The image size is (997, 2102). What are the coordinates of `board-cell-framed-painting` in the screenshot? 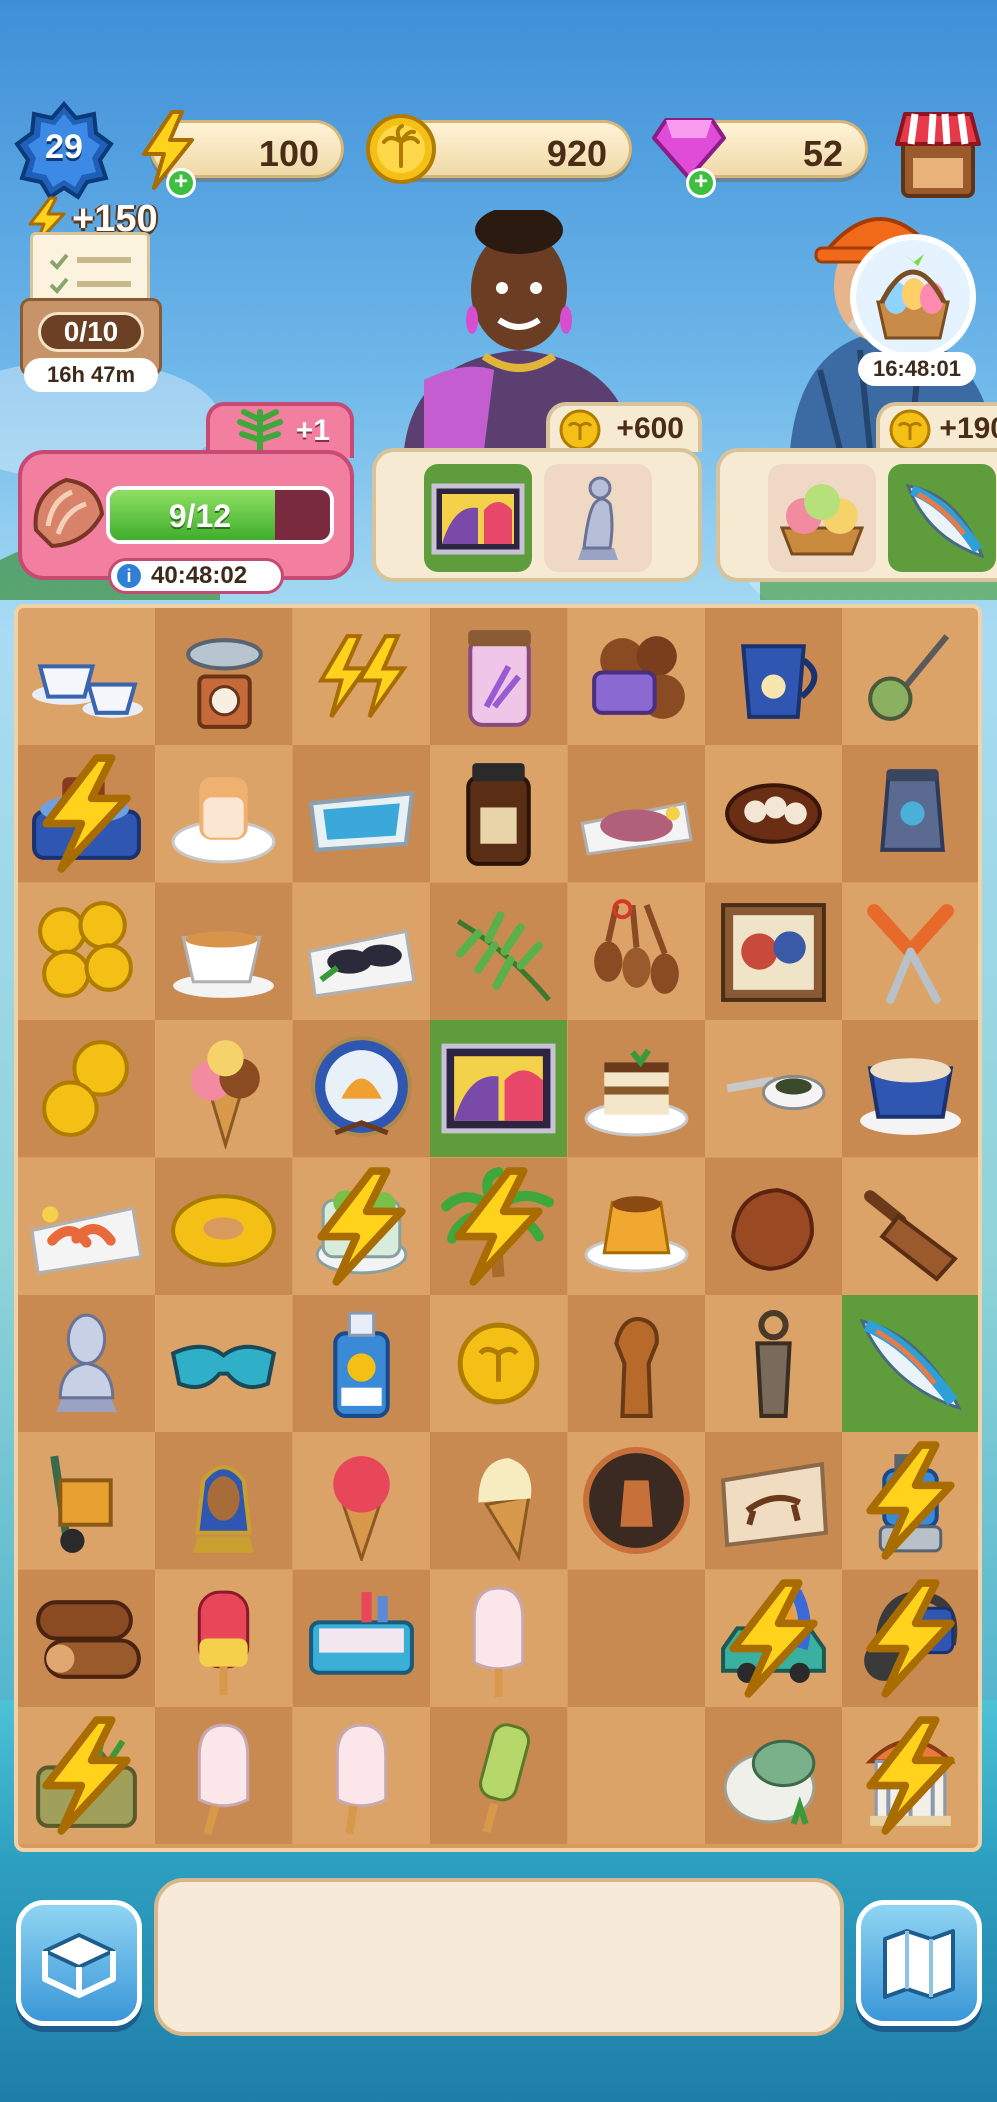 It's located at (773, 951).